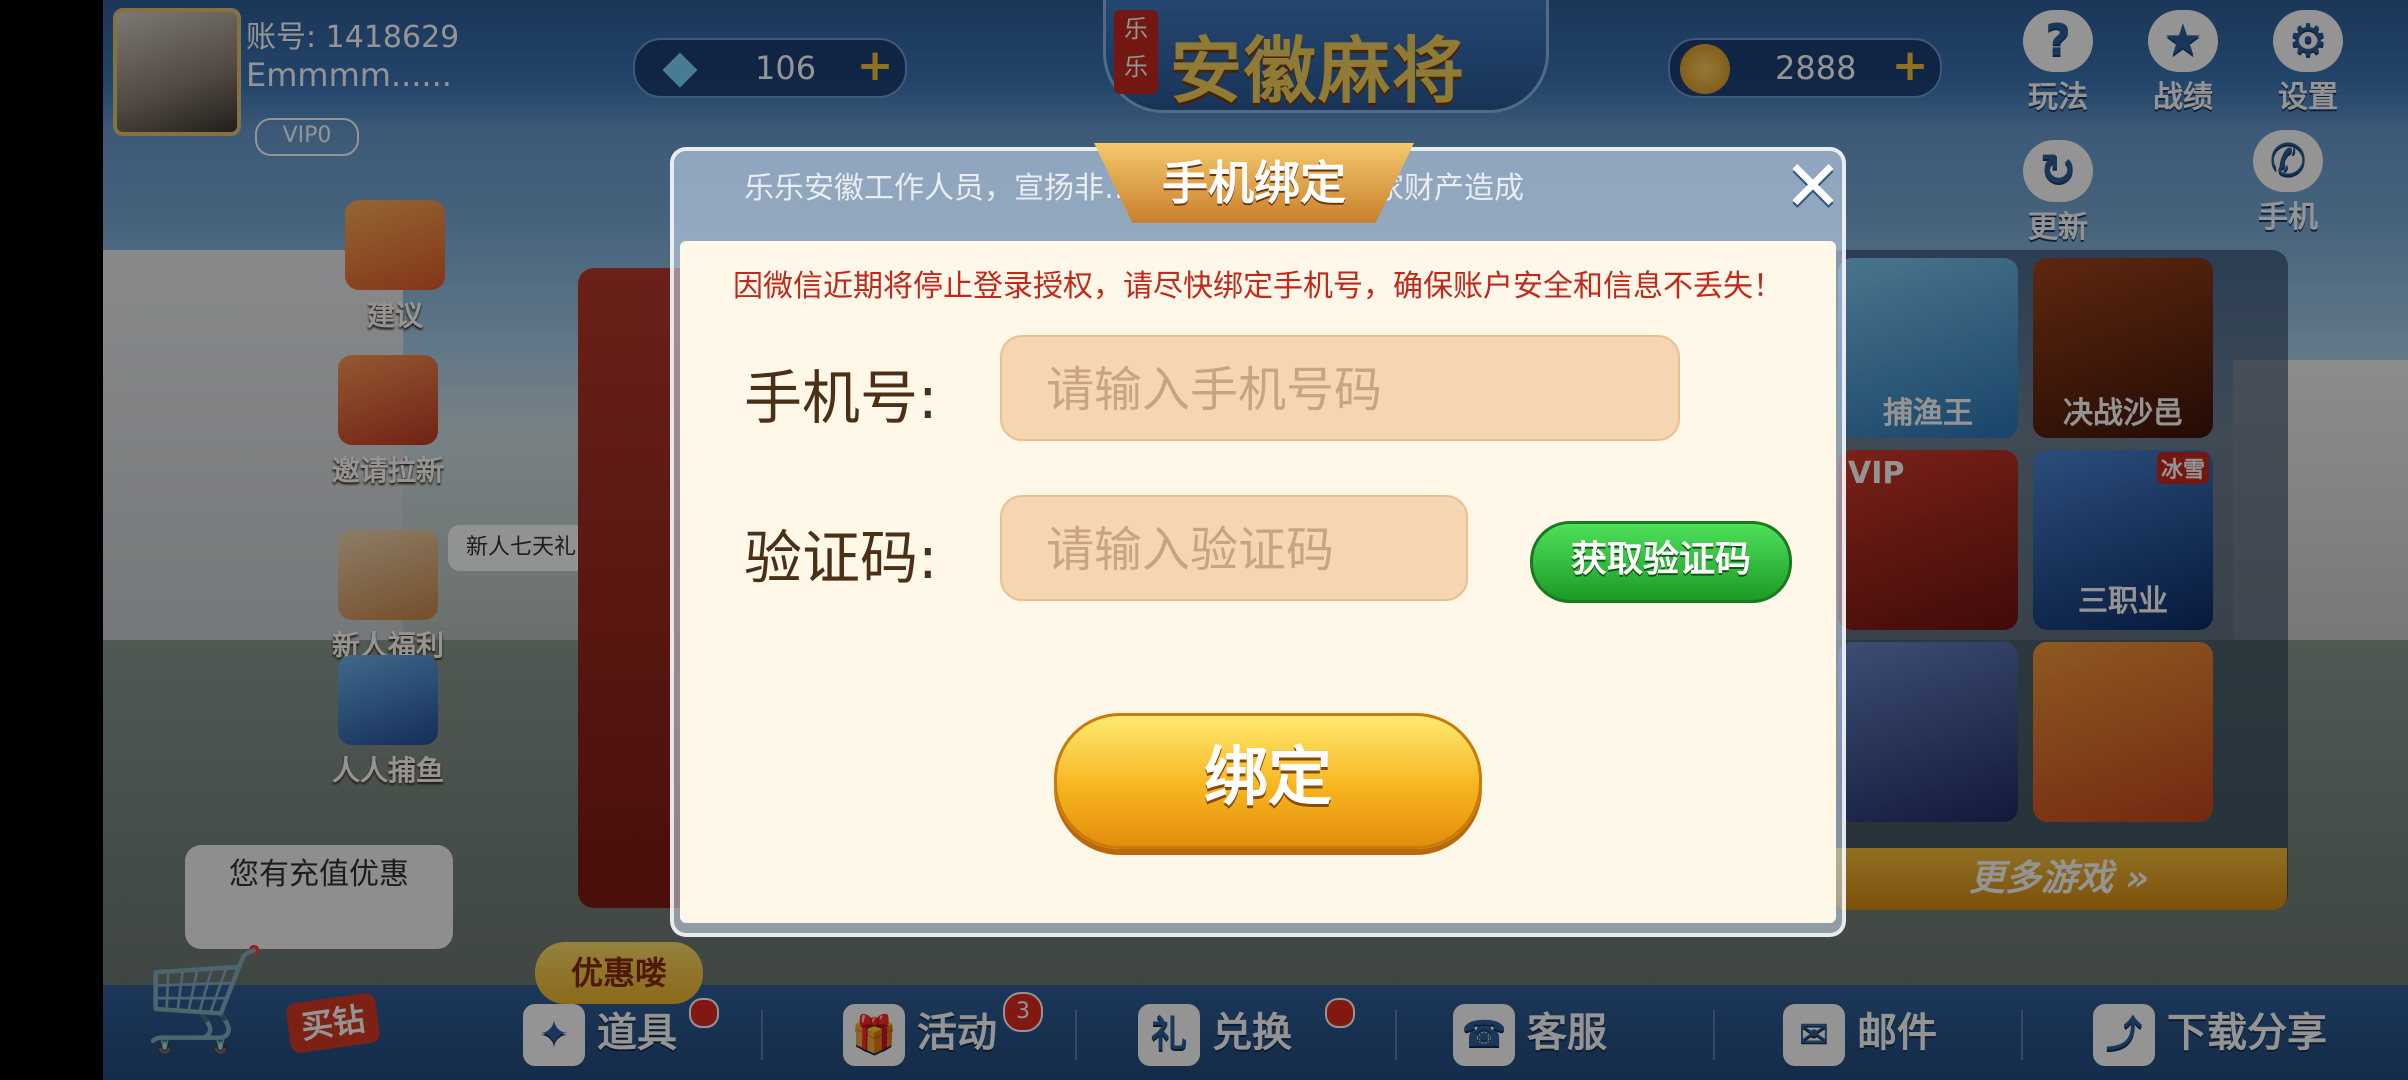 This screenshot has height=1080, width=2408. What do you see at coordinates (2123, 540) in the screenshot?
I see `game-tile-dragon: 冰雪 三职业` at bounding box center [2123, 540].